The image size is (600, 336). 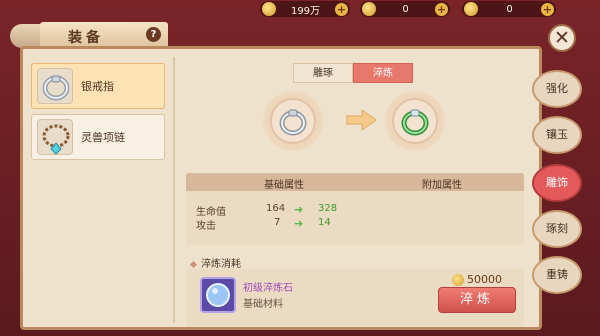 I want to click on tab-refine: 淬炼, so click(x=383, y=73).